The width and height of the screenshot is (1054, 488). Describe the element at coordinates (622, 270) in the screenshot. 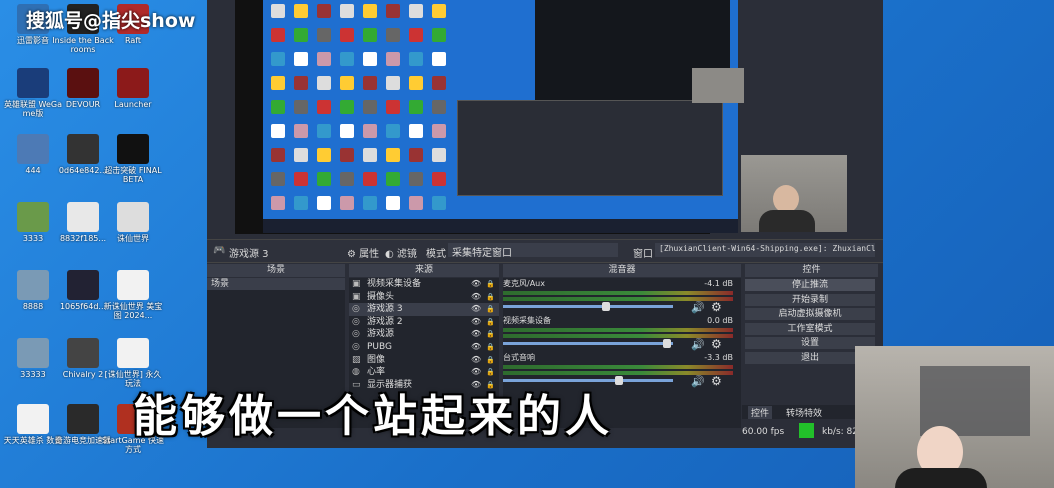

I see `mixer-dock-header: 混音器` at that location.